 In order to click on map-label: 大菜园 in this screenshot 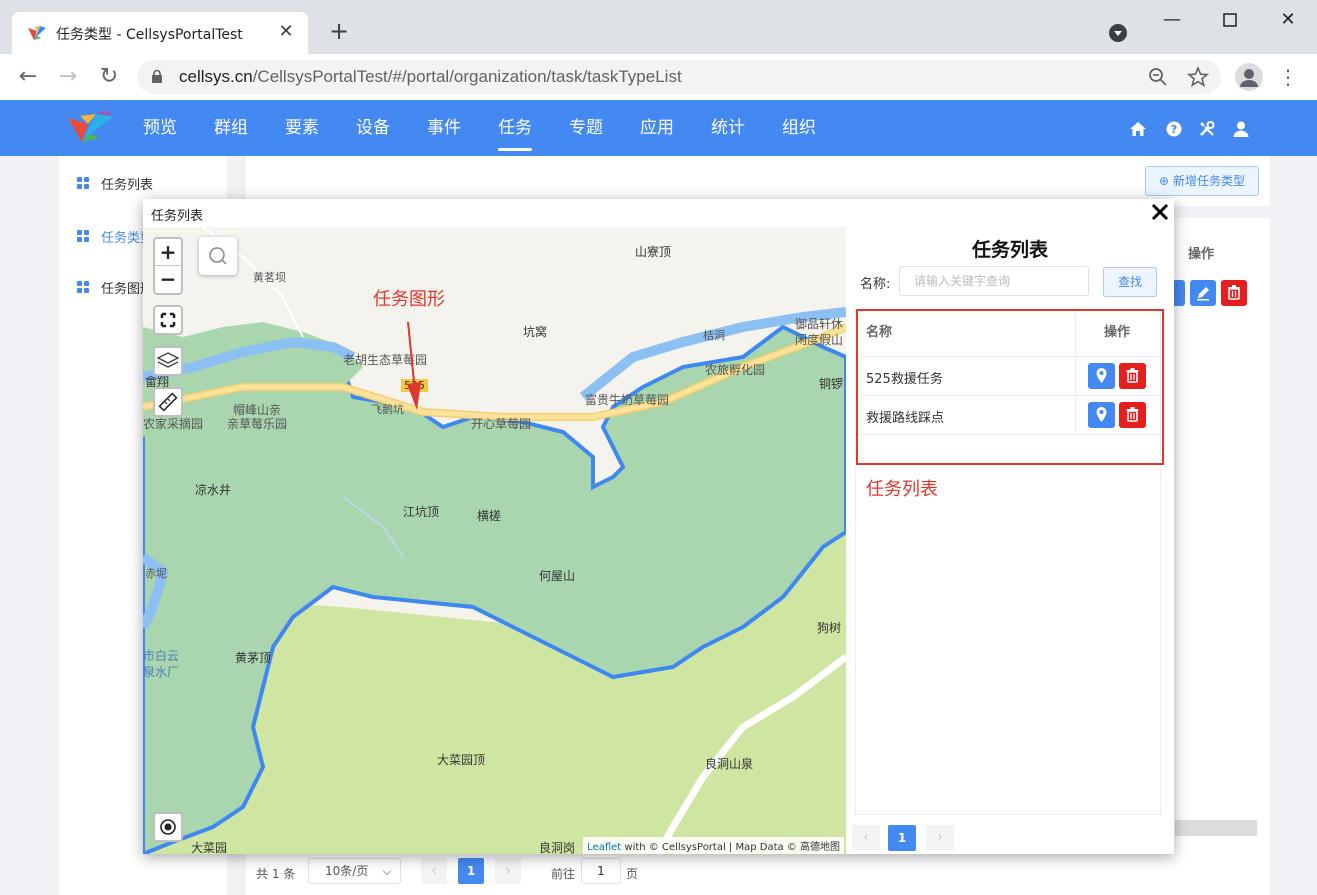, I will do `click(209, 847)`.